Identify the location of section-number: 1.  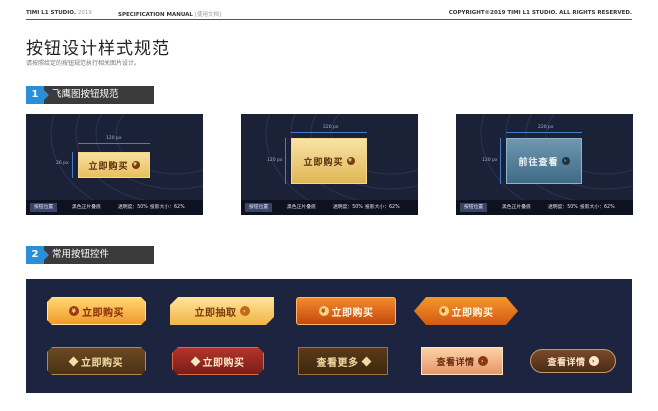
(37, 95).